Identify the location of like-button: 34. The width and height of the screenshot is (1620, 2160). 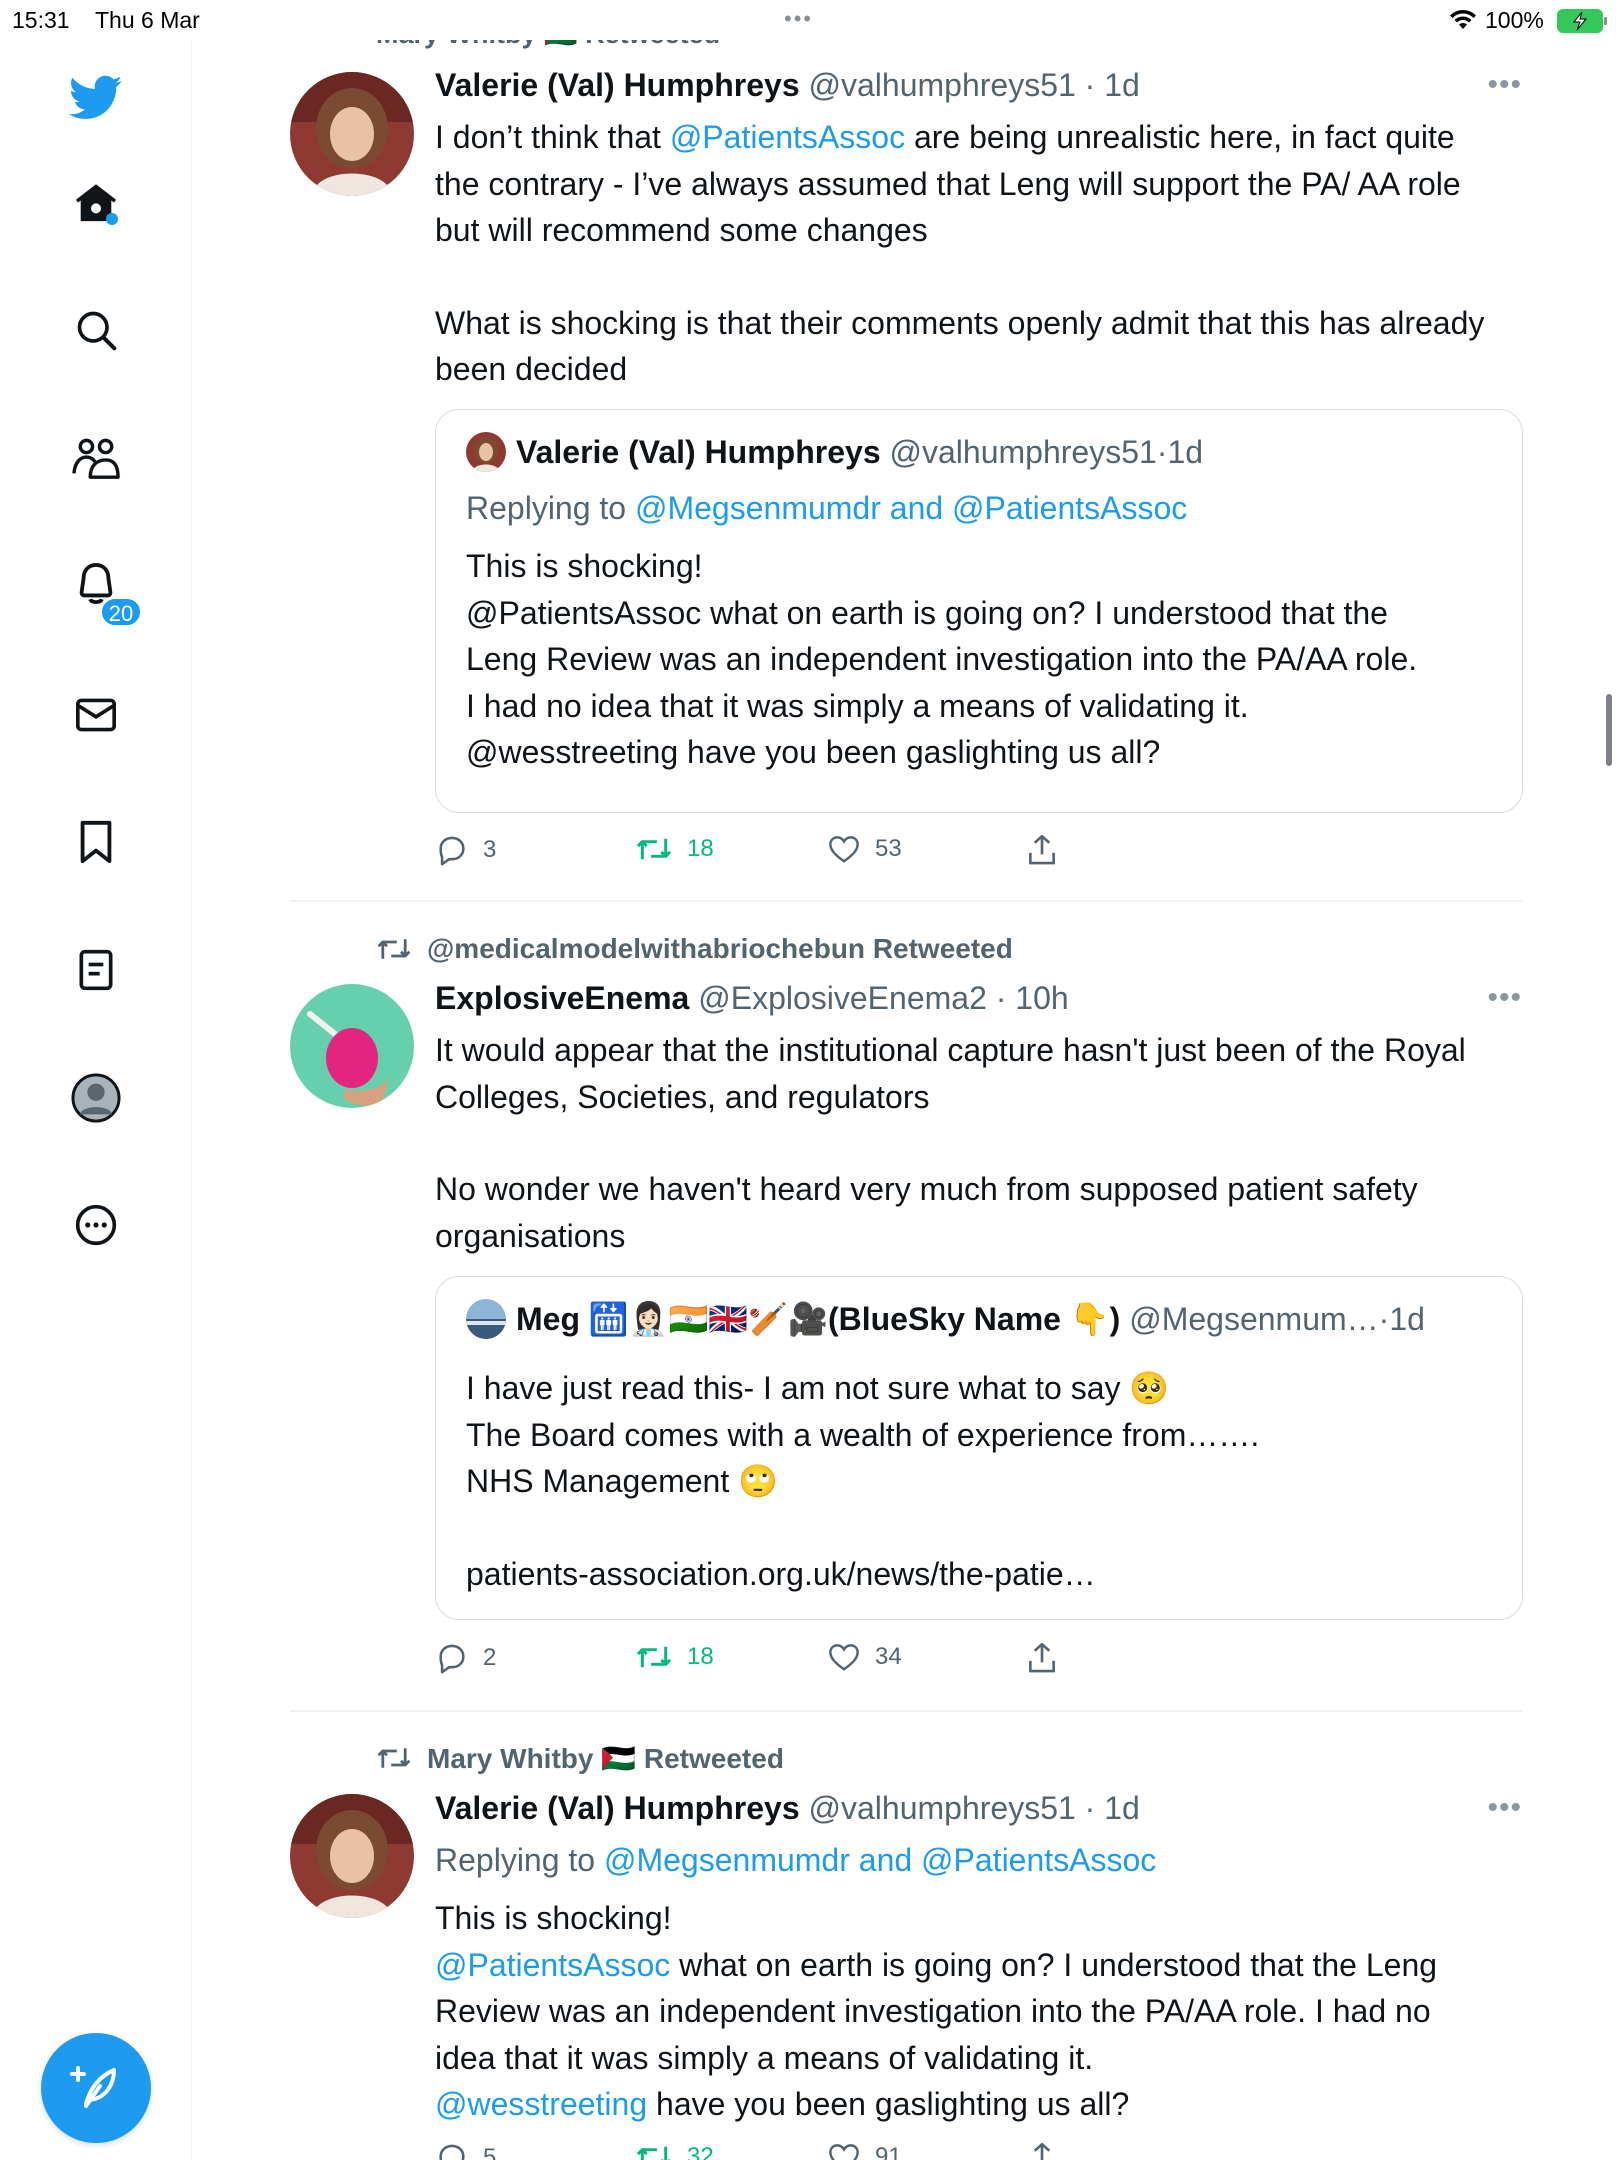
(864, 1657).